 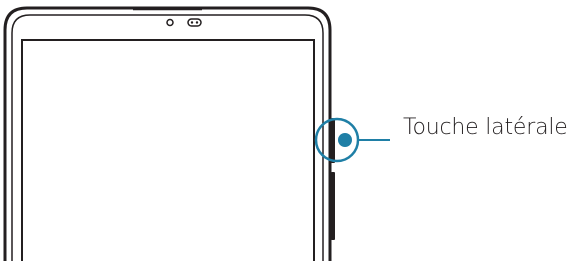 I want to click on side-key-label: Touche latérale, so click(x=485, y=127).